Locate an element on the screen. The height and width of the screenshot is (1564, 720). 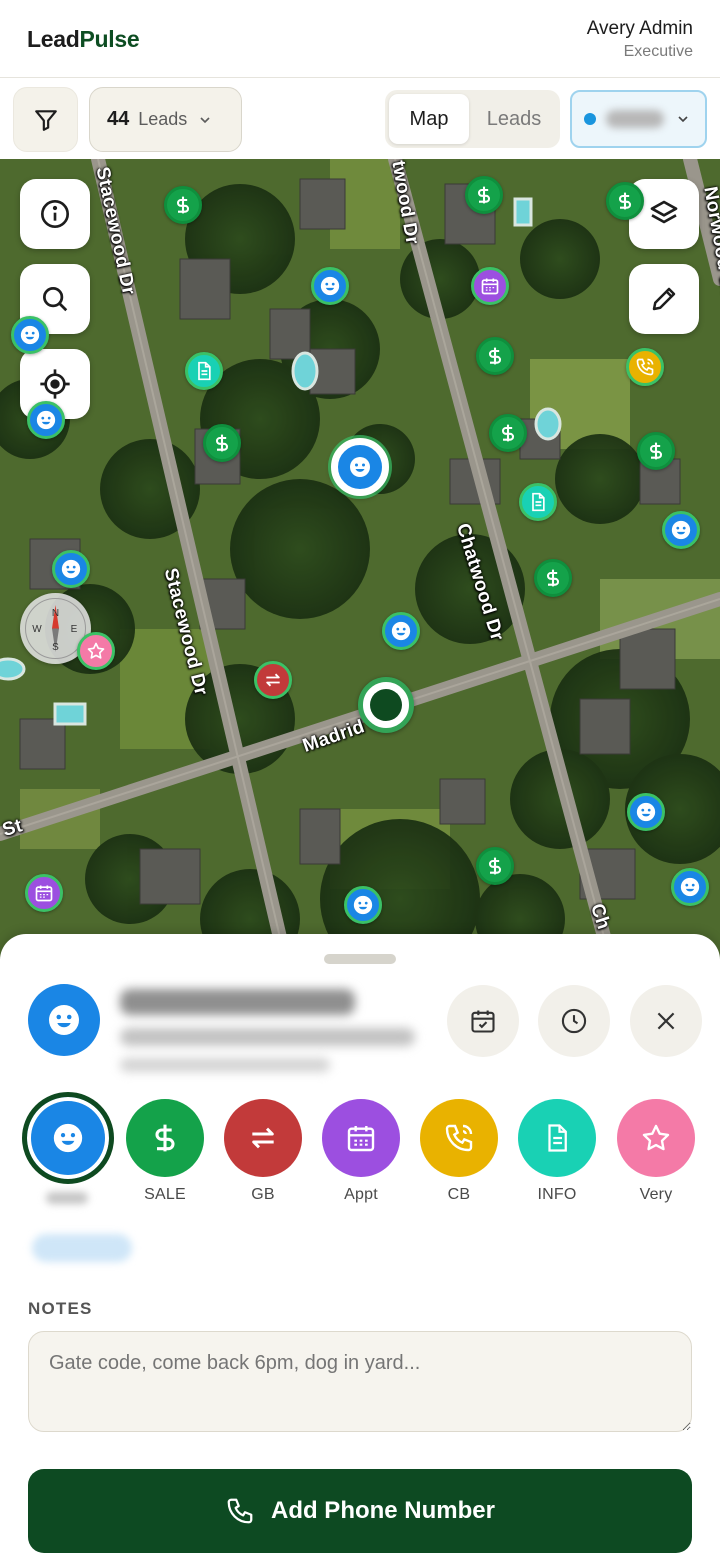
calendar-check-icon is located at coordinates (483, 1021).